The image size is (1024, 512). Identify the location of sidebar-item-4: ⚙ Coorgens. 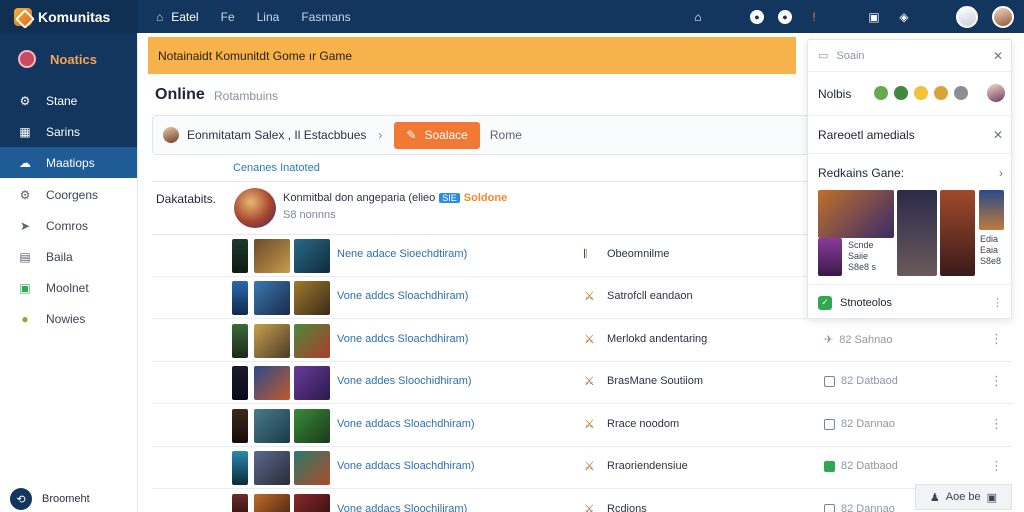
(68, 194).